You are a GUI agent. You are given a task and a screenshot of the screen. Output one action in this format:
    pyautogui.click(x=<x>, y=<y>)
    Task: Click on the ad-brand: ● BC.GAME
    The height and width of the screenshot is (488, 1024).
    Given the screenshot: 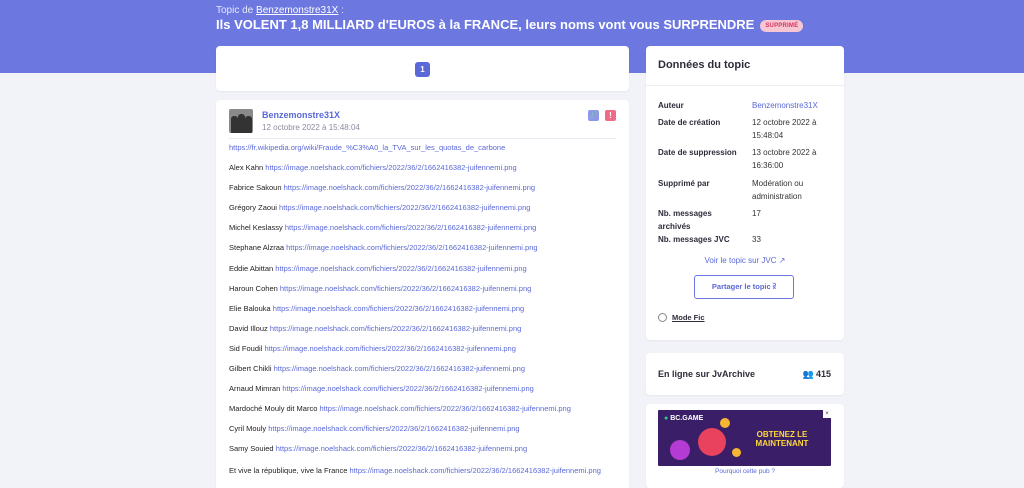 What is the action you would take?
    pyautogui.click(x=684, y=418)
    